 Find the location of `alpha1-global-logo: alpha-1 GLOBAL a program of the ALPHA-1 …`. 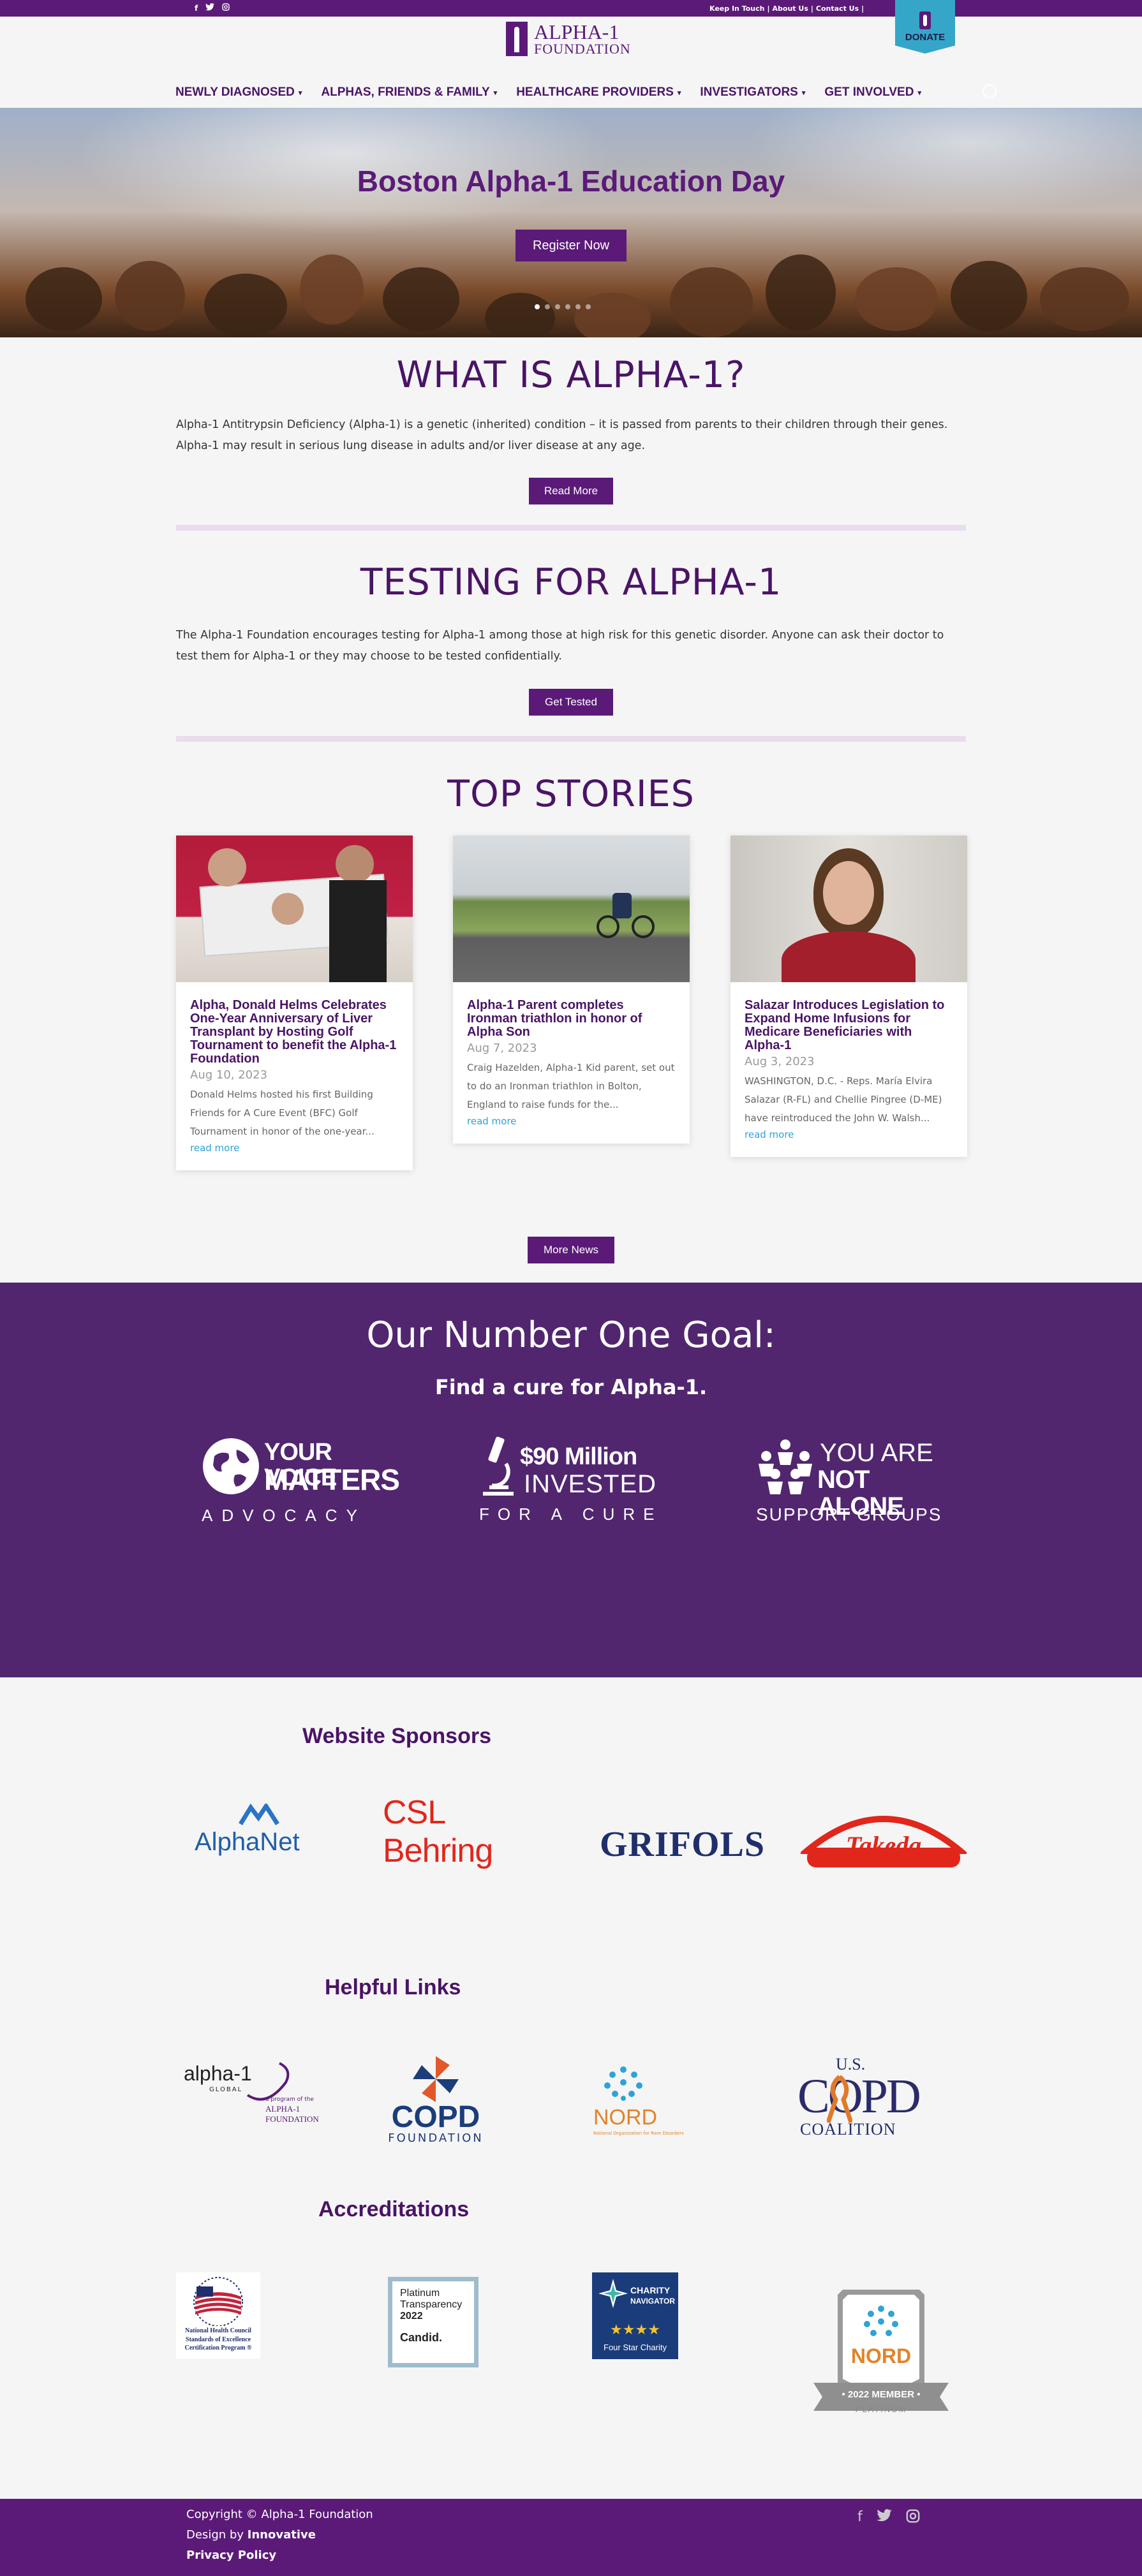

alpha1-global-logo: alpha-1 GLOBAL a program of the ALPHA-1 … is located at coordinates (263, 2090).